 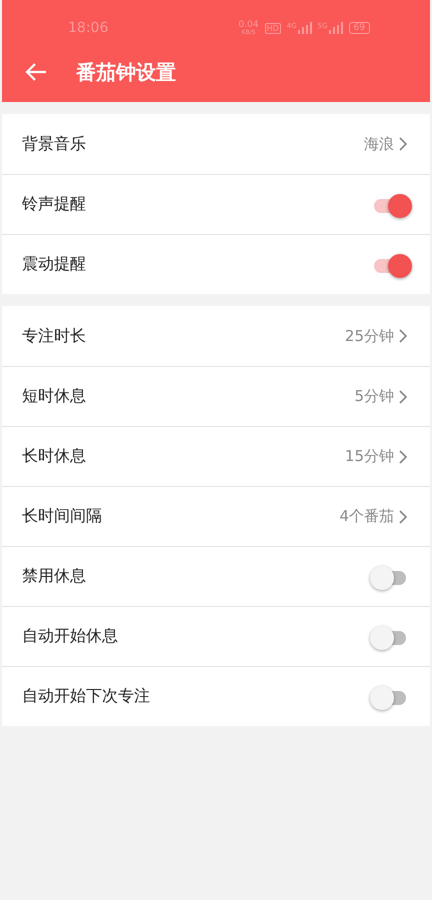 I want to click on setting-value: 海浪, so click(x=379, y=144).